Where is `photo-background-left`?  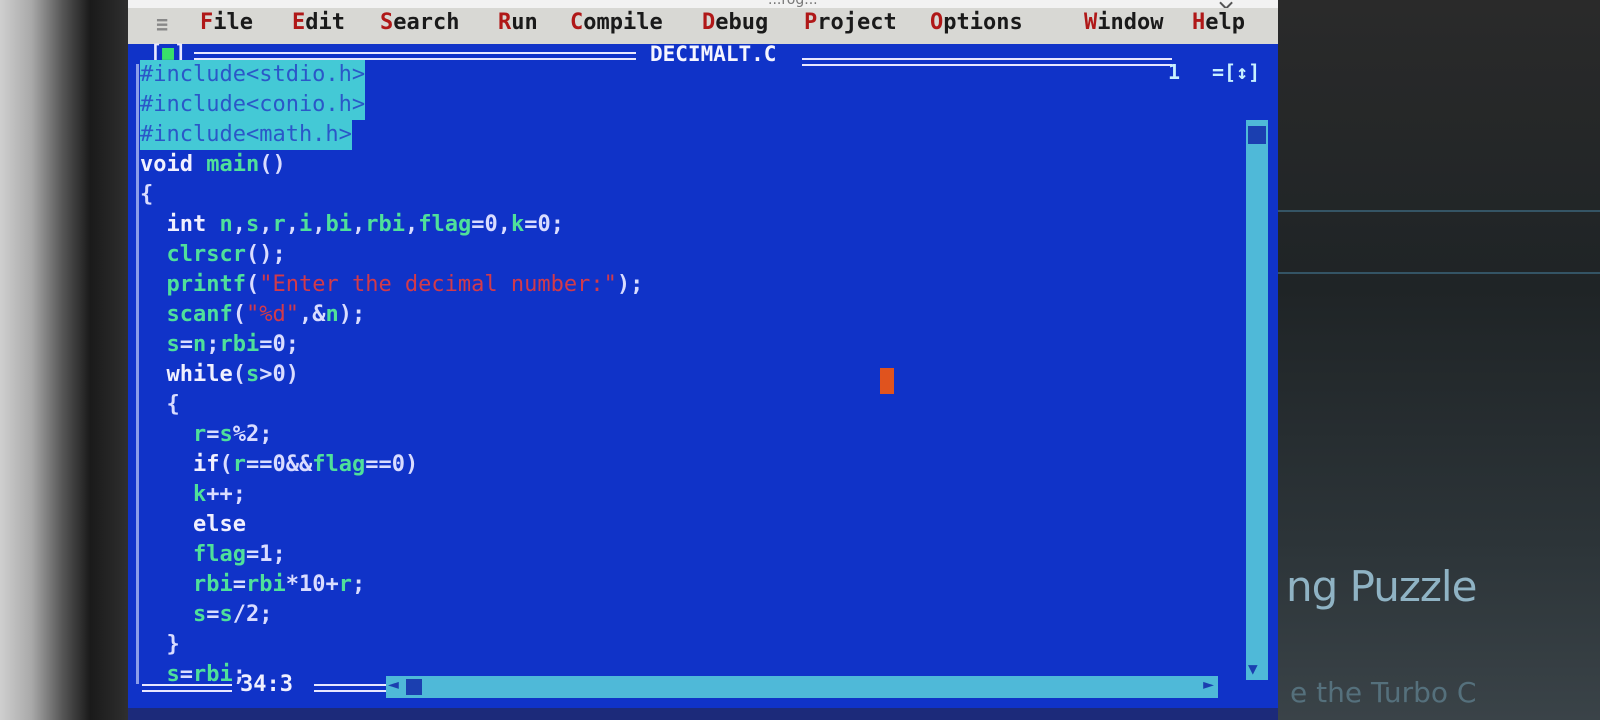
photo-background-left is located at coordinates (45, 360).